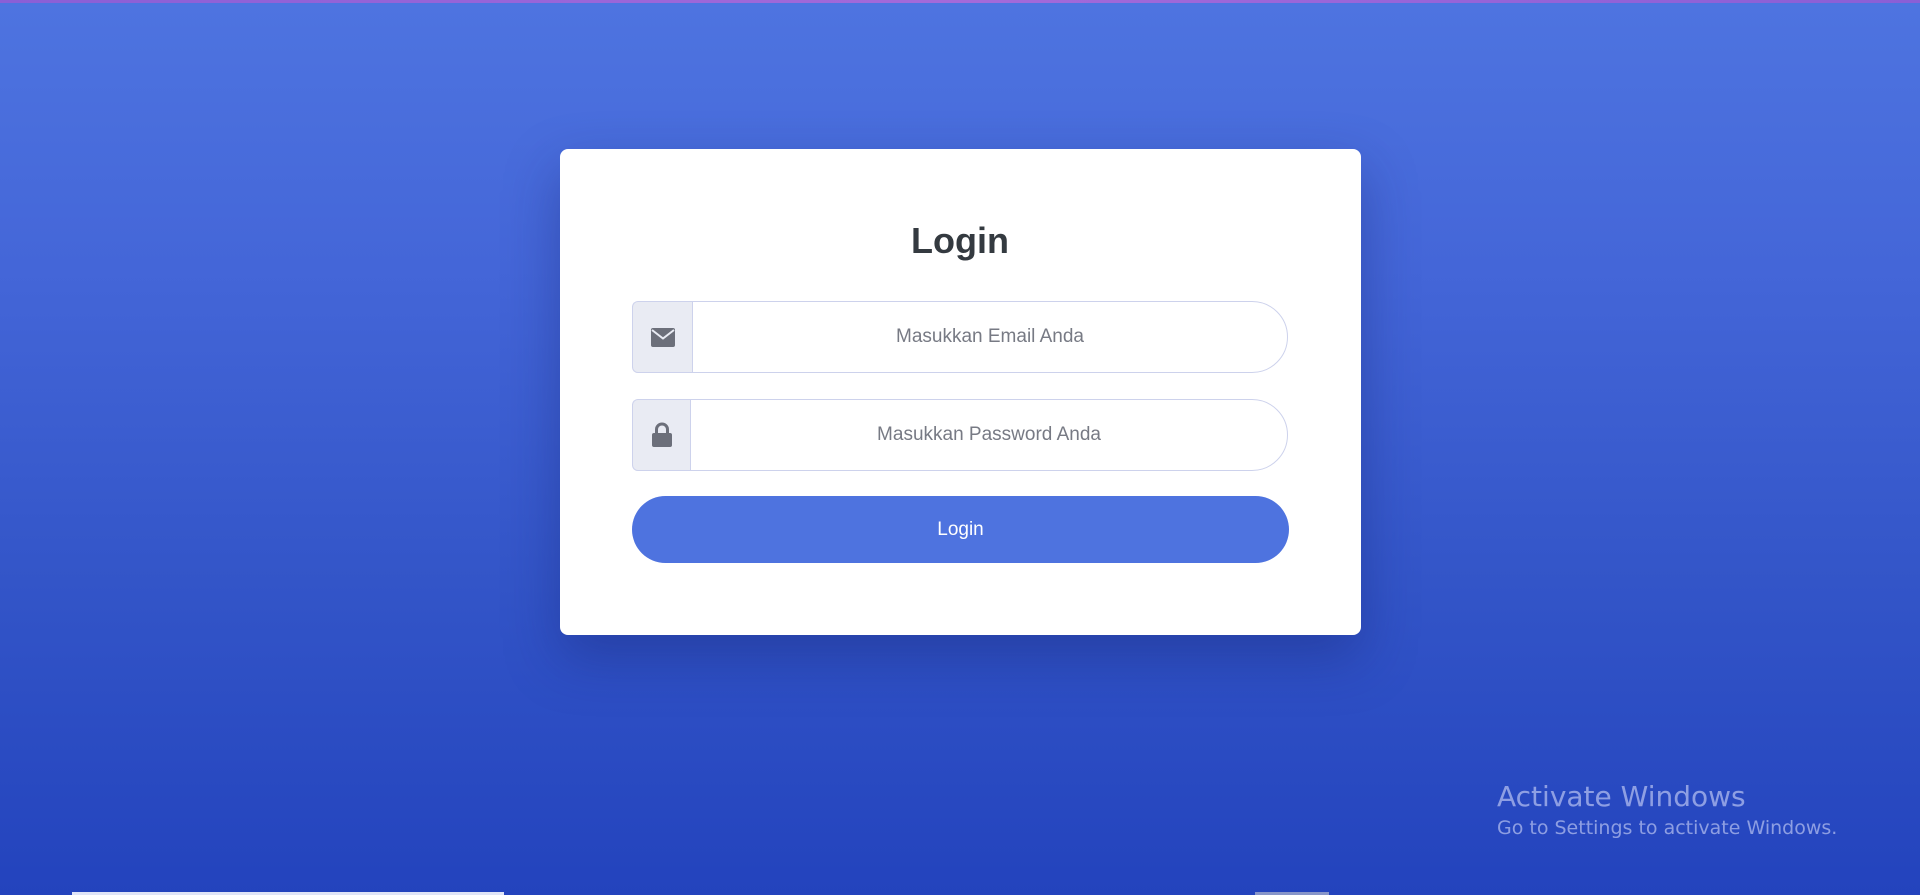  I want to click on top-accent-strip, so click(960, 1).